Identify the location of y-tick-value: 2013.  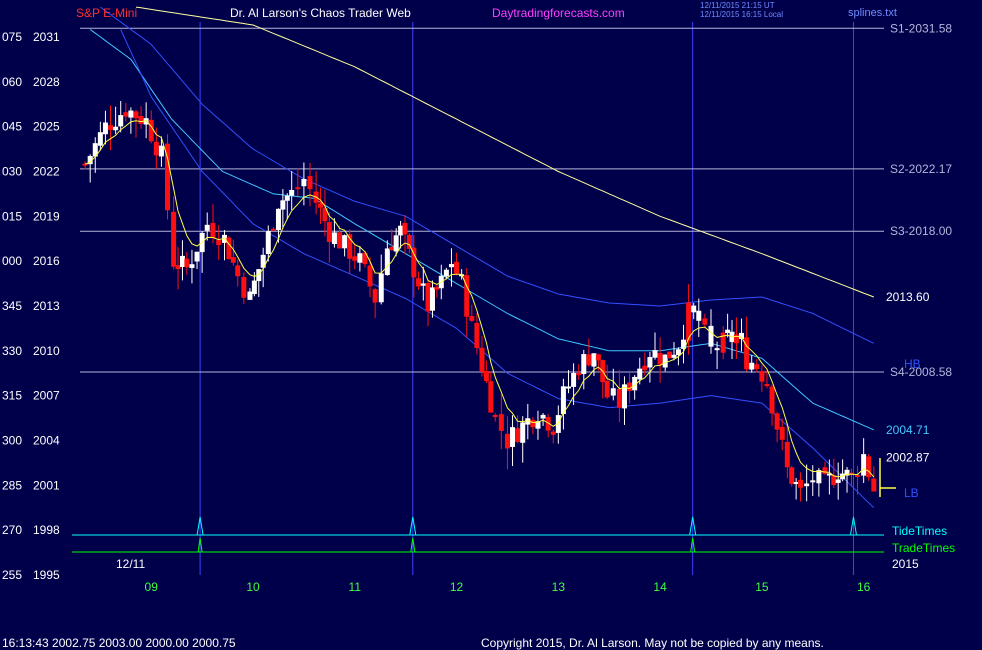
(46, 306).